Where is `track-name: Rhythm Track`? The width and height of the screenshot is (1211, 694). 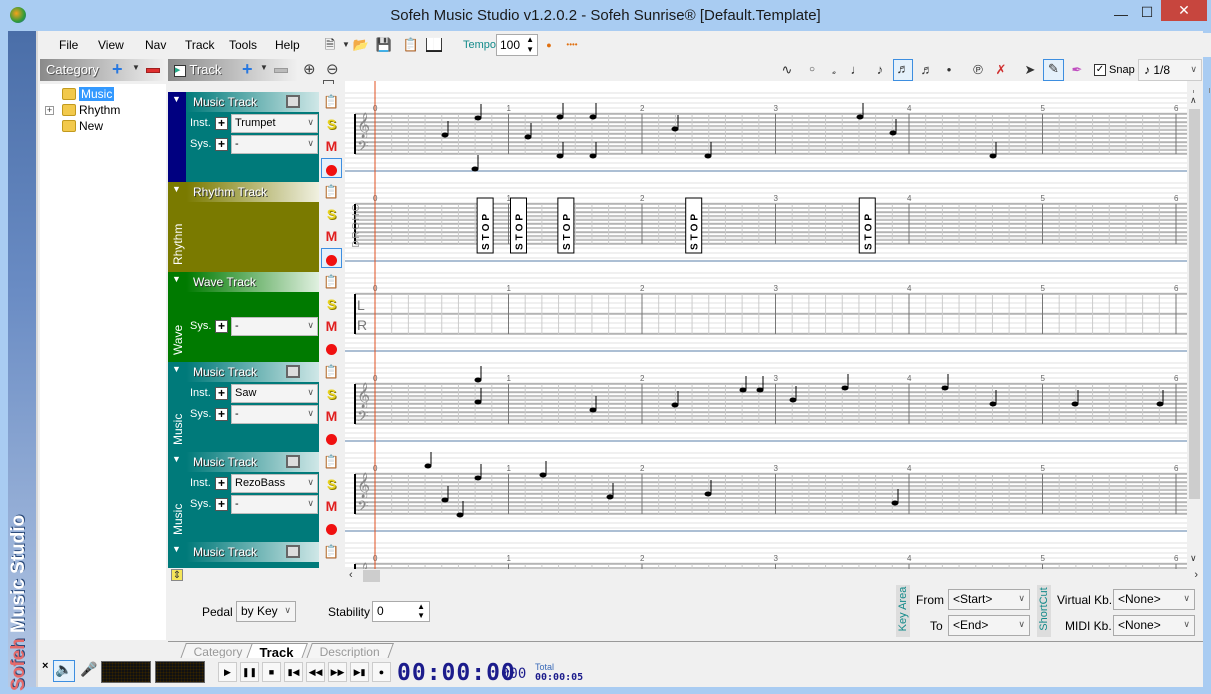
track-name: Rhythm Track is located at coordinates (252, 192).